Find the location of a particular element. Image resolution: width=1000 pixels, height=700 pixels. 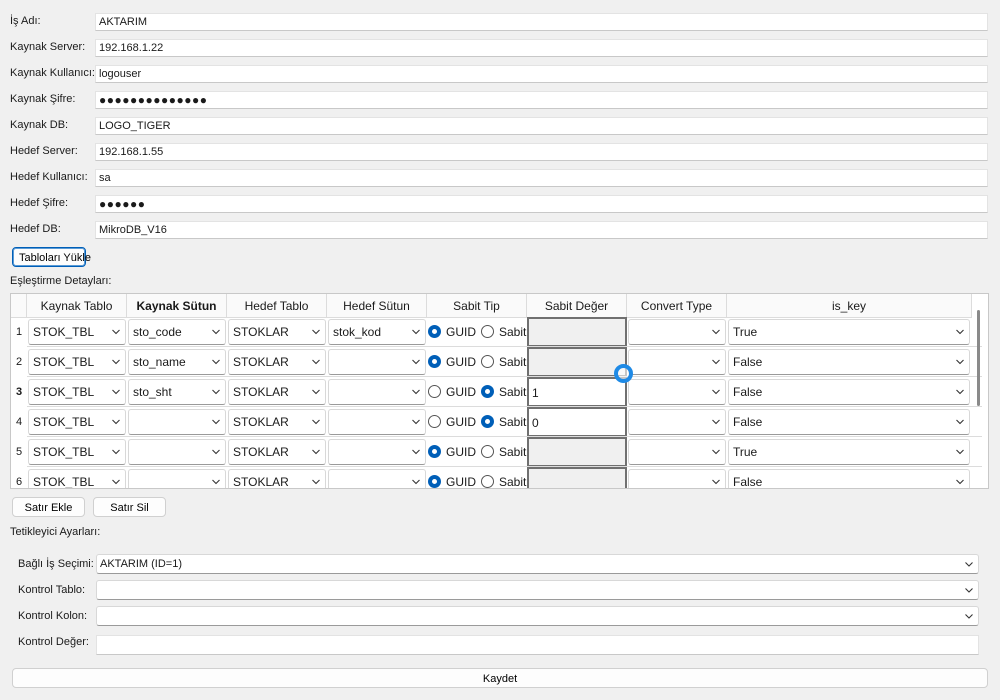

row-number: 6 is located at coordinates (19, 477).